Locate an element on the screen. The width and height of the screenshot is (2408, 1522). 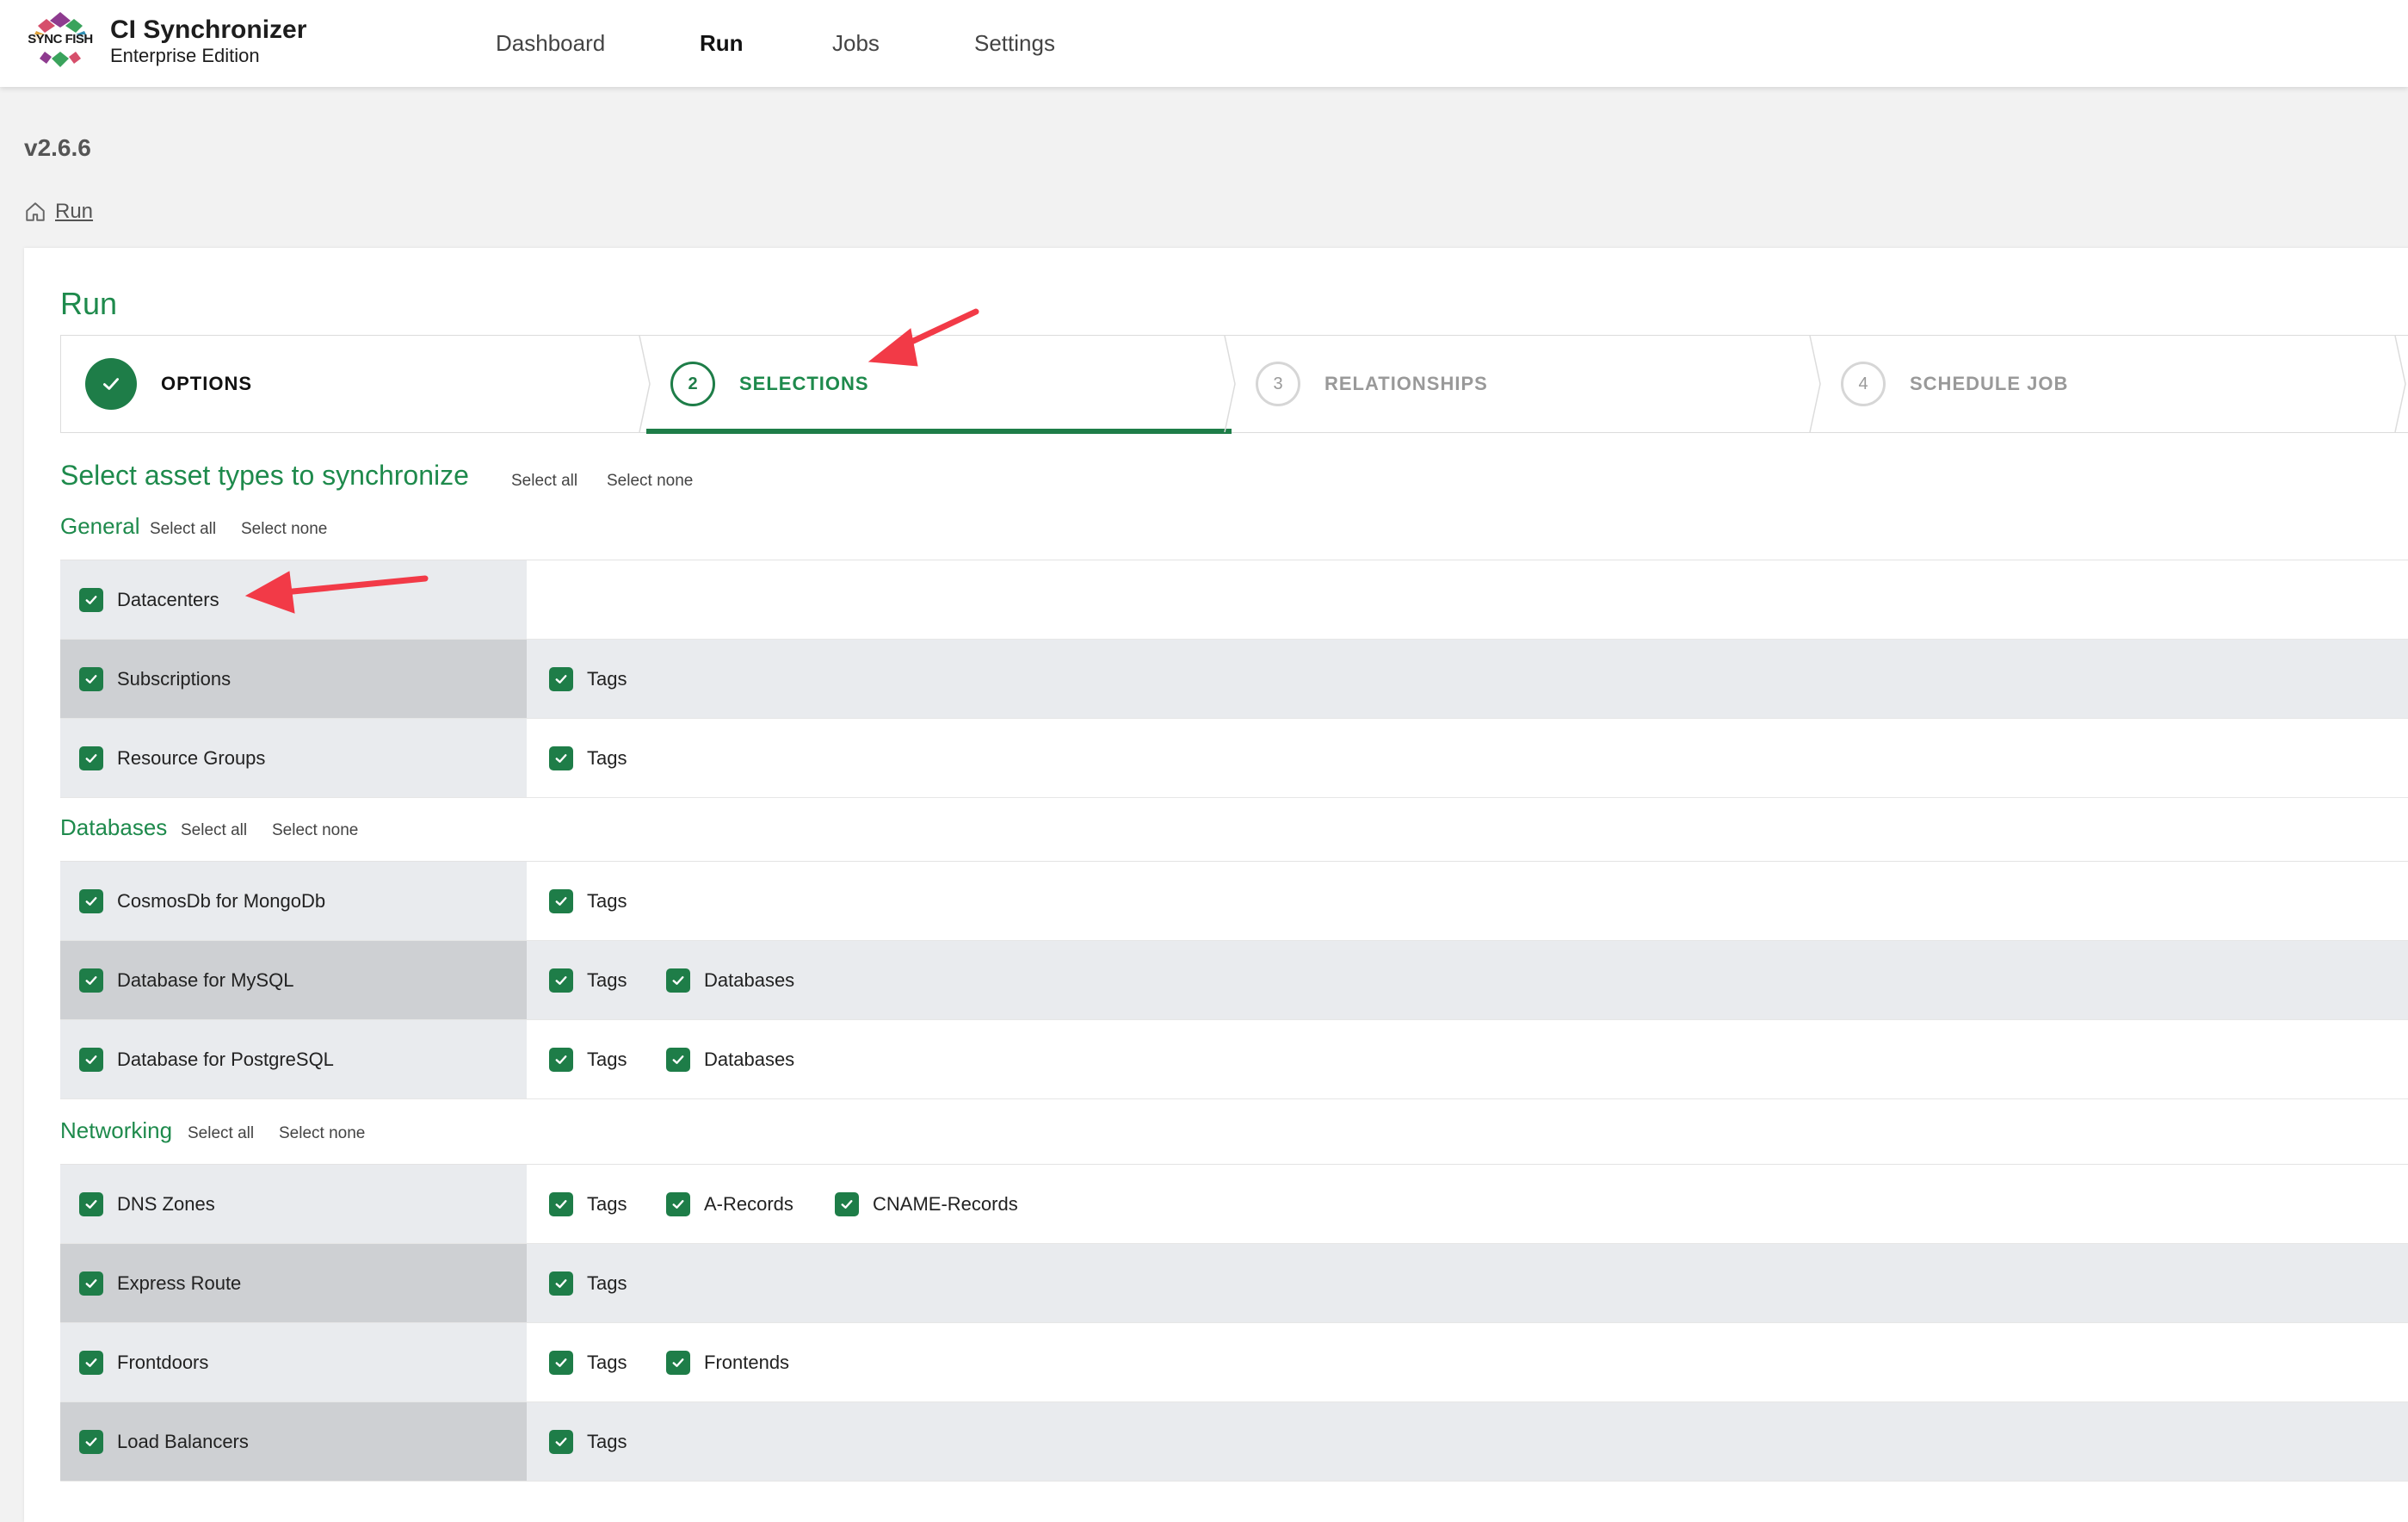
option-checkbox: Frontends is located at coordinates (728, 1362).